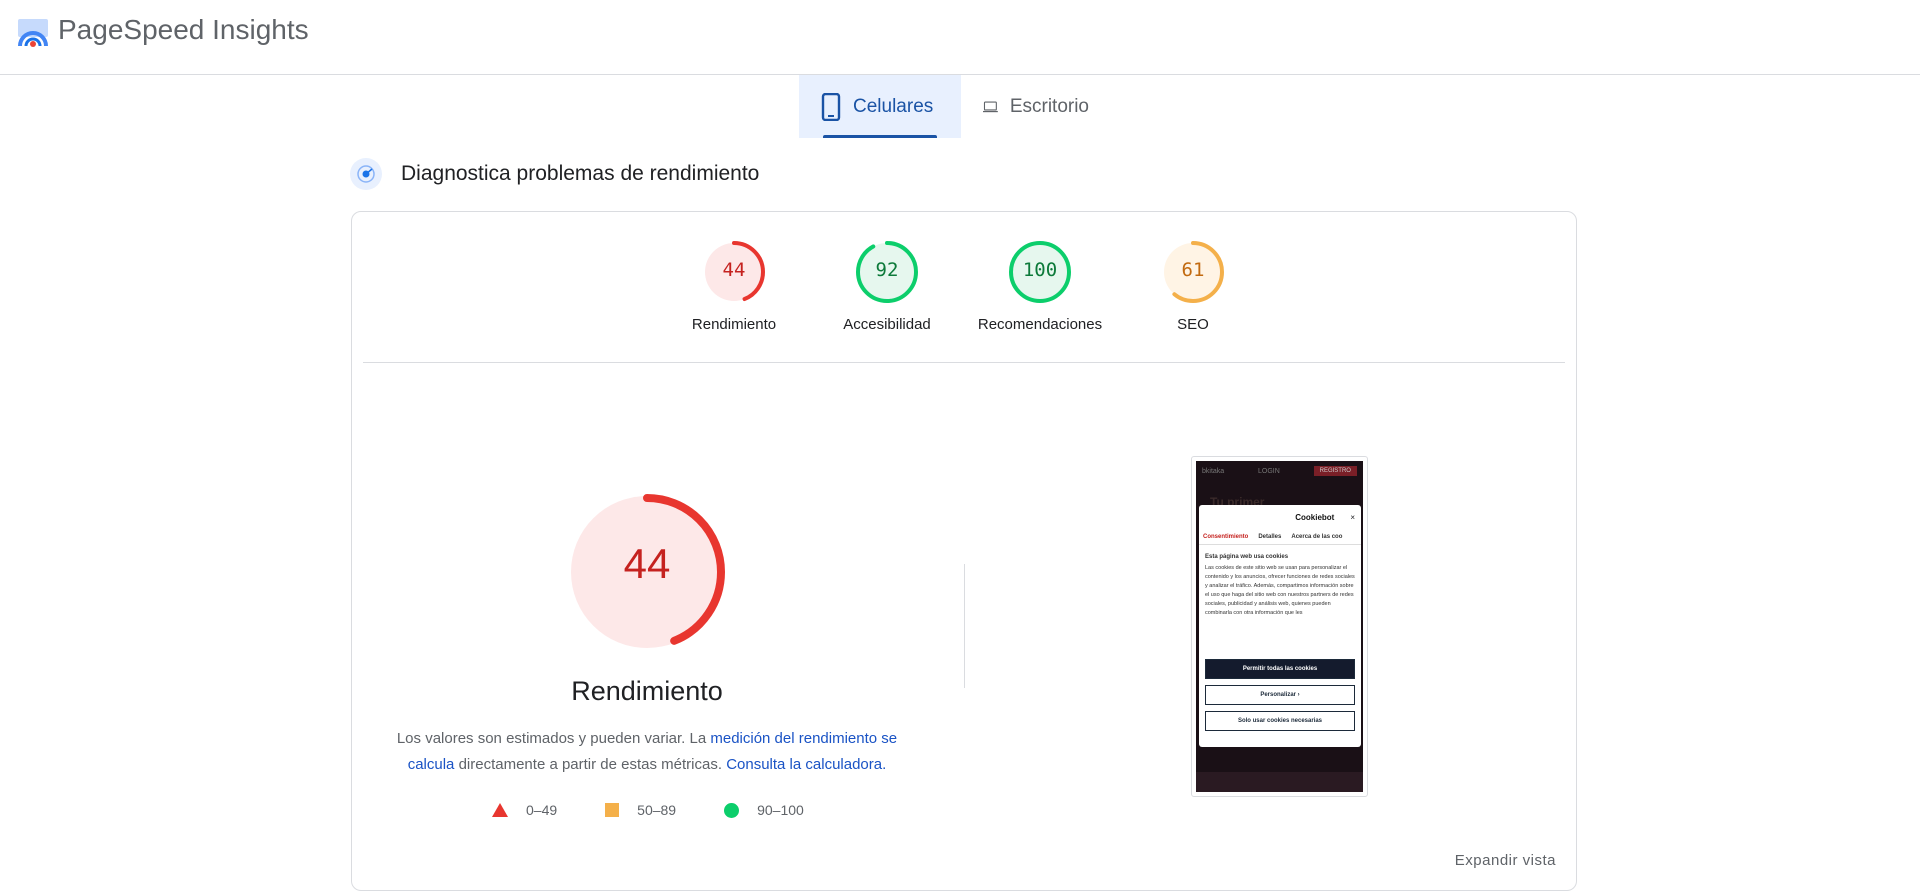 Image resolution: width=1920 pixels, height=891 pixels. What do you see at coordinates (657, 810) in the screenshot?
I see `legend-range: 50–89` at bounding box center [657, 810].